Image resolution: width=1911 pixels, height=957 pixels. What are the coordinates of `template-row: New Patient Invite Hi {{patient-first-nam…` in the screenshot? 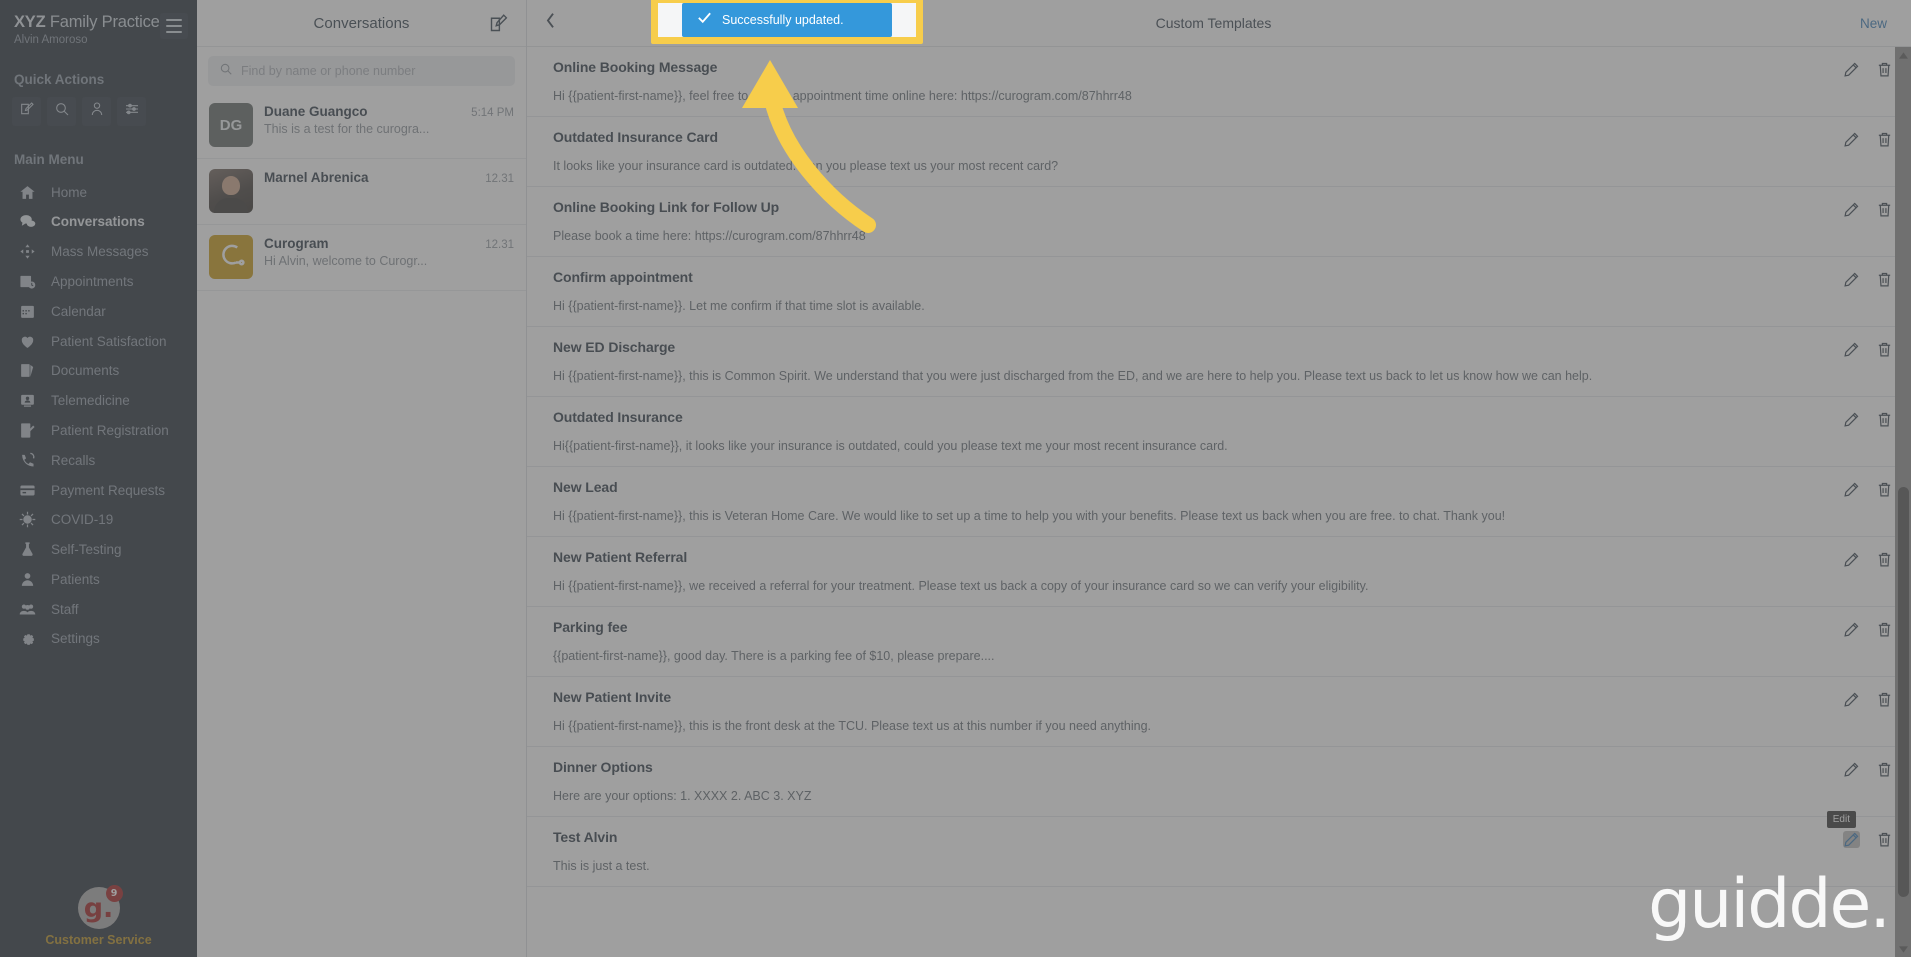 It's located at (1219, 712).